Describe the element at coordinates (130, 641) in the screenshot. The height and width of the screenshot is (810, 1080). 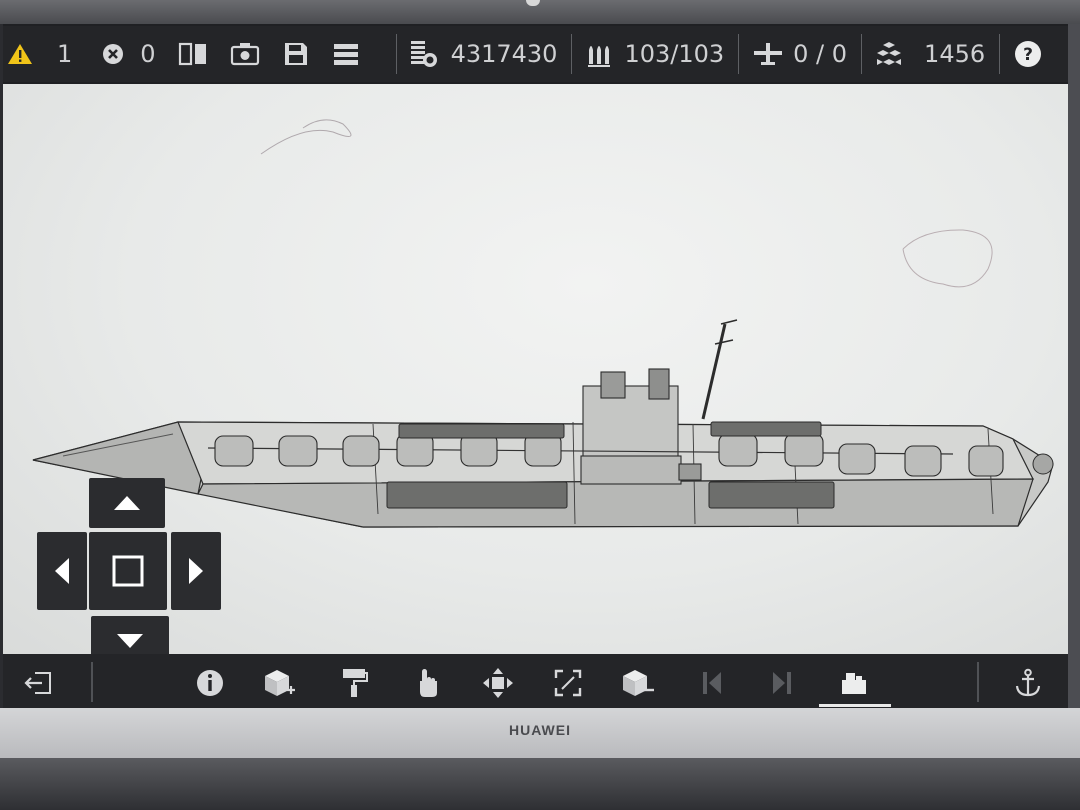
I see `arrow-down-icon` at that location.